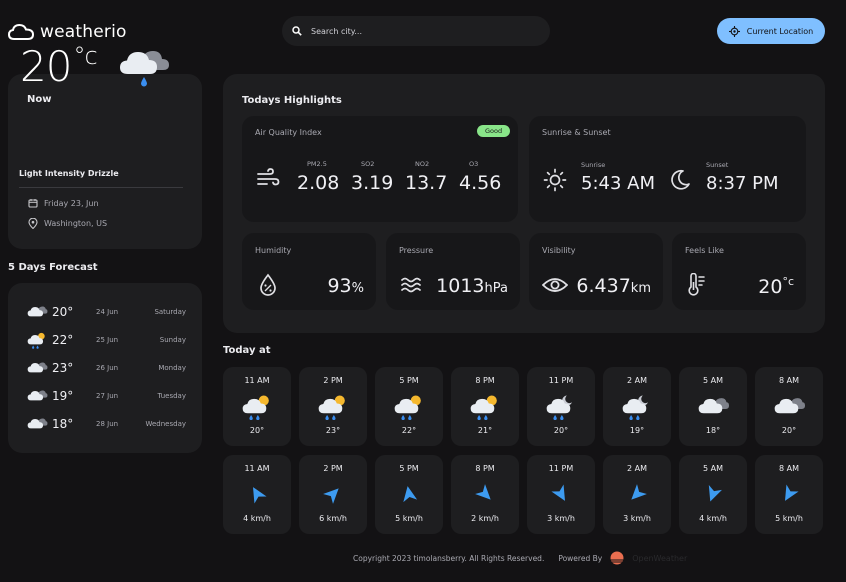  I want to click on aq-o3-label: O3, so click(474, 164).